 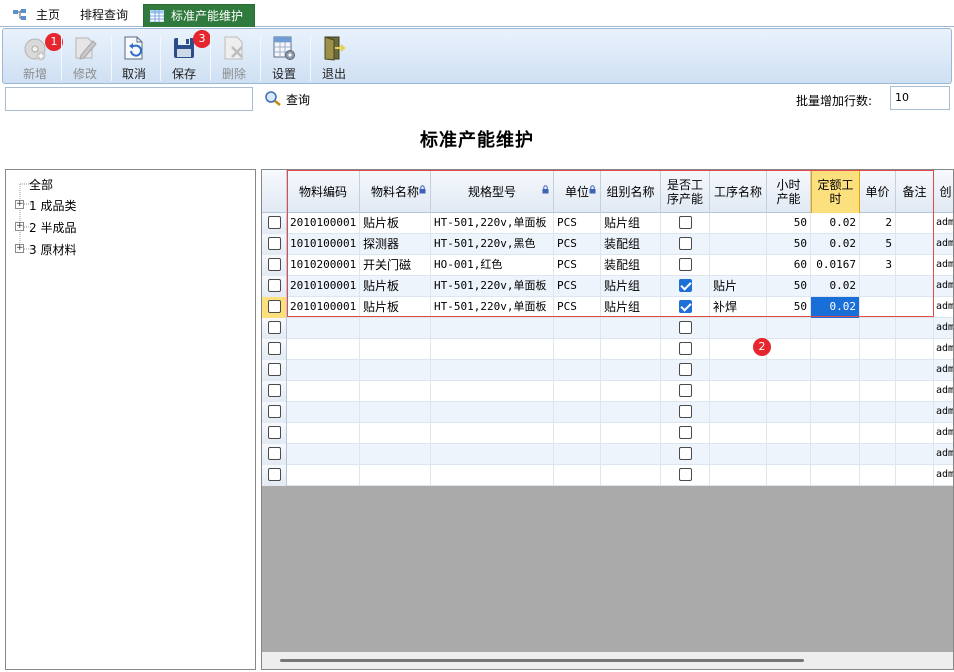 What do you see at coordinates (607, 660) in the screenshot?
I see `horizontal-scrollbar` at bounding box center [607, 660].